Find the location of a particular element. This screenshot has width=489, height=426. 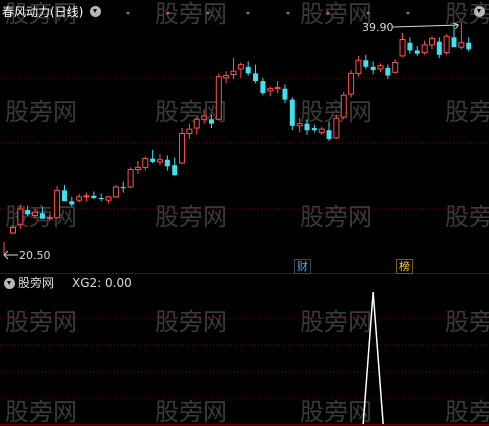

high-price-label: 39.90 is located at coordinates (378, 27).